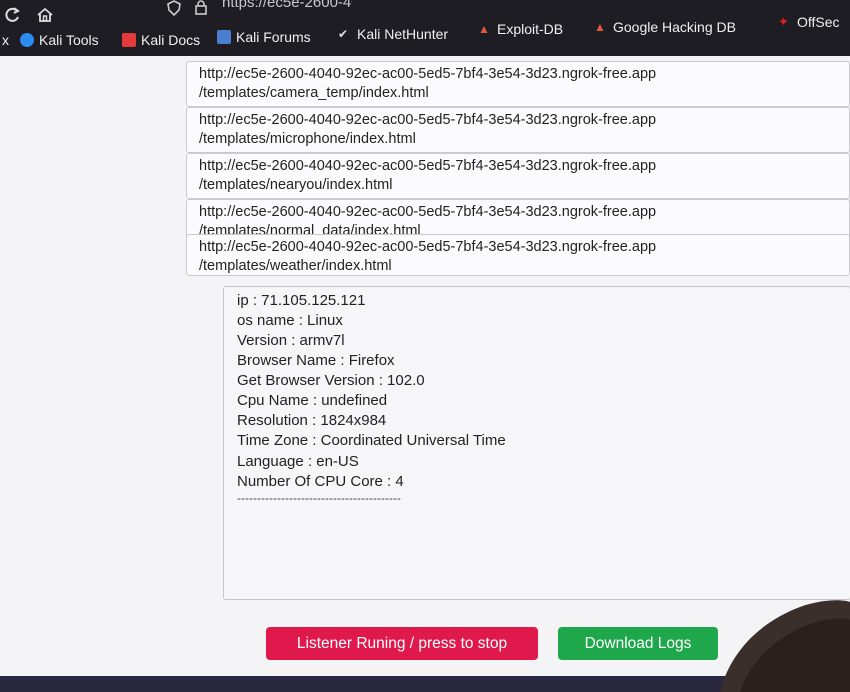 This screenshot has height=692, width=850. I want to click on link-url-path: /templates/weather/index.html, so click(295, 266).